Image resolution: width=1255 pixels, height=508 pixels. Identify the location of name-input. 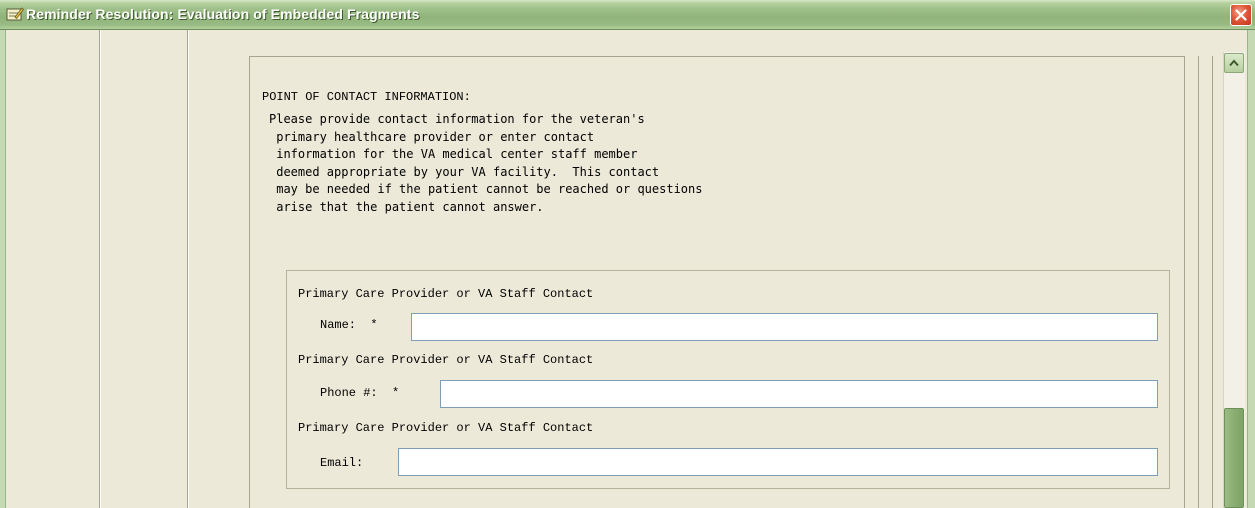
(784, 327).